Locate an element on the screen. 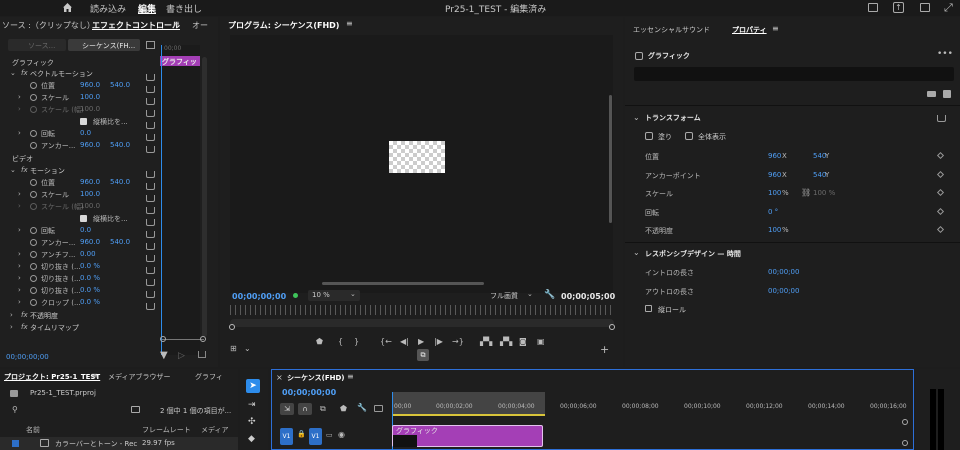 The image size is (960, 450). vertical-scrollbar is located at coordinates (610, 159).